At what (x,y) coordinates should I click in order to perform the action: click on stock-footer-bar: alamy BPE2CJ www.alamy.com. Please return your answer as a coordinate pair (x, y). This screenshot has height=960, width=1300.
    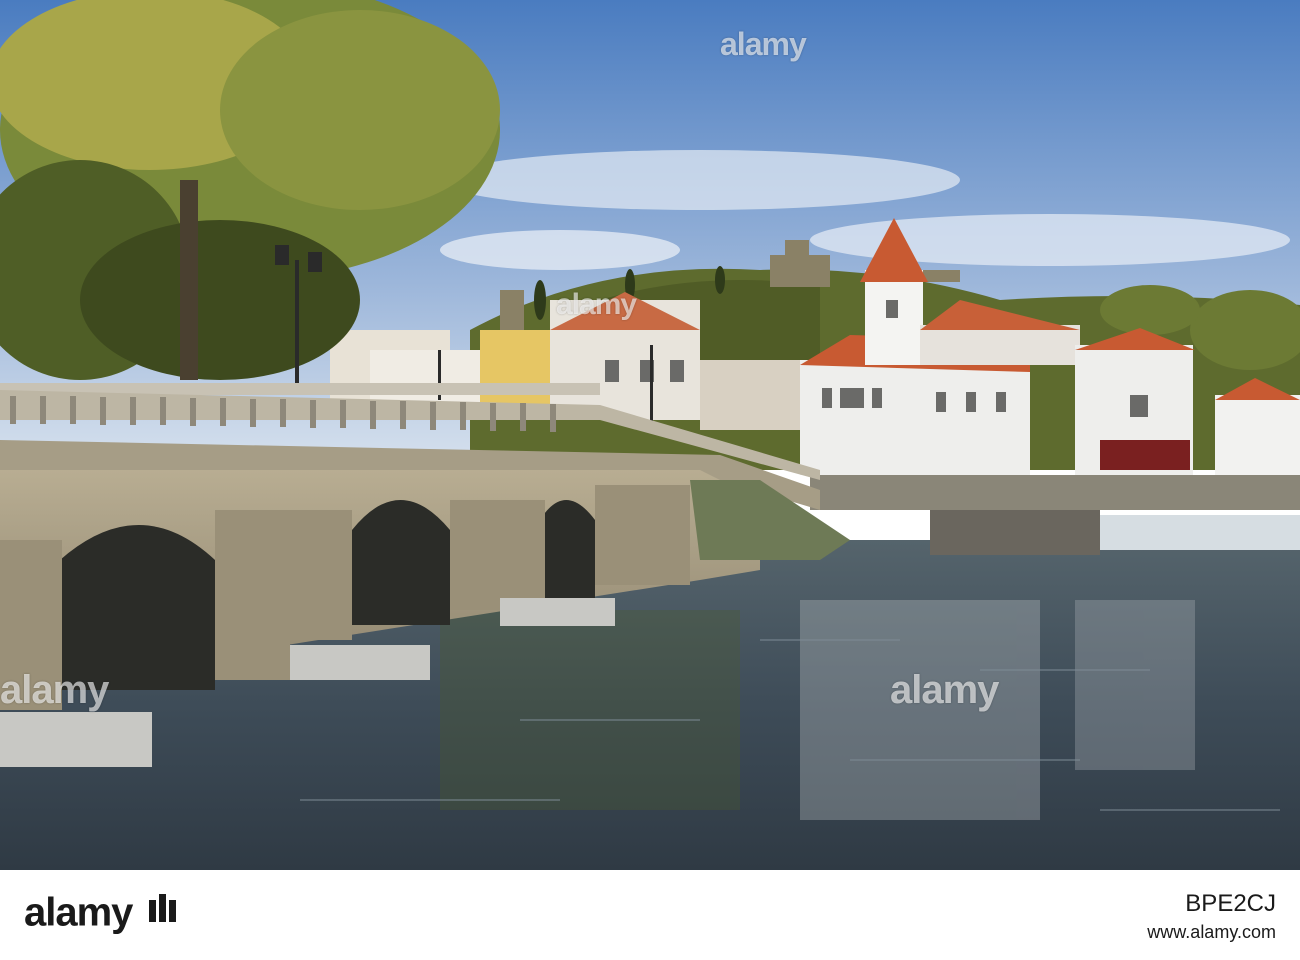
    Looking at the image, I should click on (650, 915).